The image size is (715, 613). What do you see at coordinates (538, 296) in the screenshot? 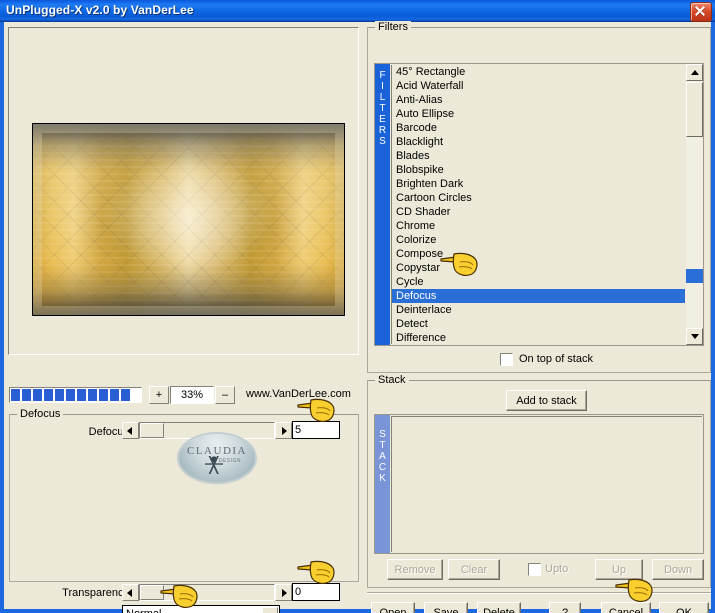
I see `filter-list-item: Defocus` at bounding box center [538, 296].